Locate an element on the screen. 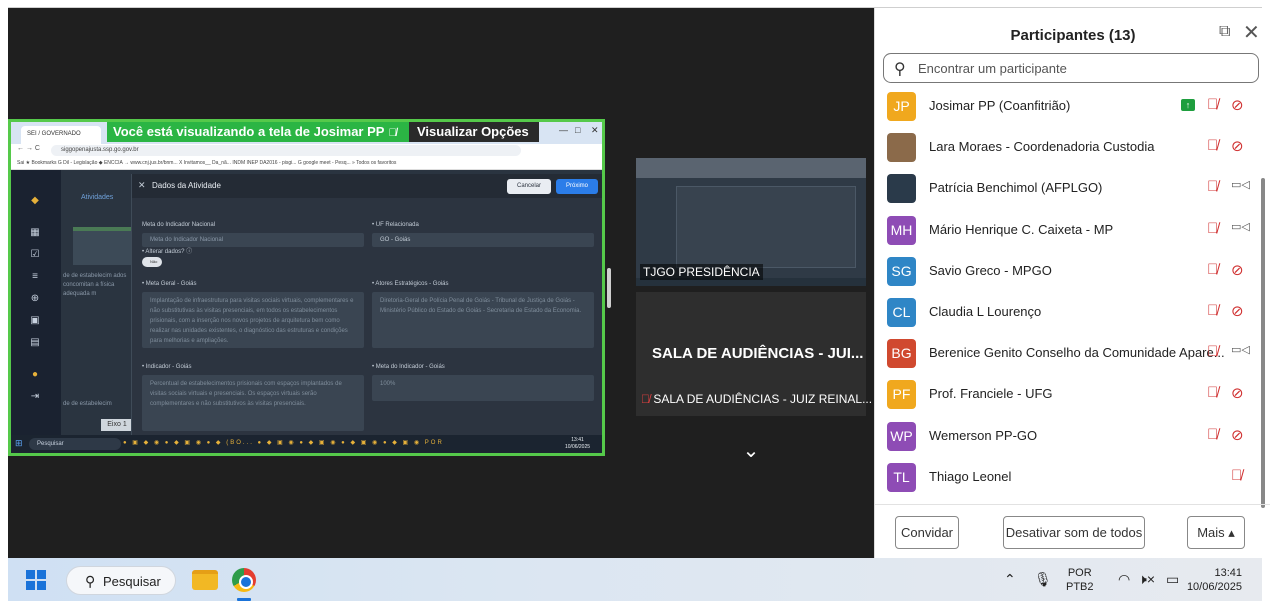 The height and width of the screenshot is (601, 1270). plus-circle-icon: ⊕ is located at coordinates (35, 299).